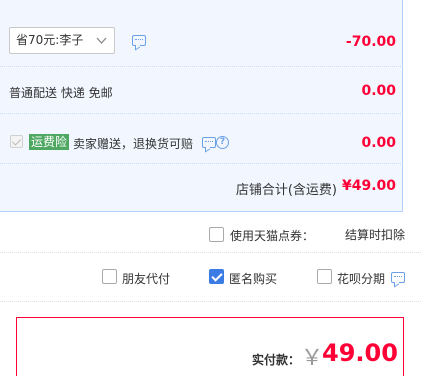 This screenshot has height=376, width=421. What do you see at coordinates (378, 143) in the screenshot?
I see `insurance-fee: 0.00` at bounding box center [378, 143].